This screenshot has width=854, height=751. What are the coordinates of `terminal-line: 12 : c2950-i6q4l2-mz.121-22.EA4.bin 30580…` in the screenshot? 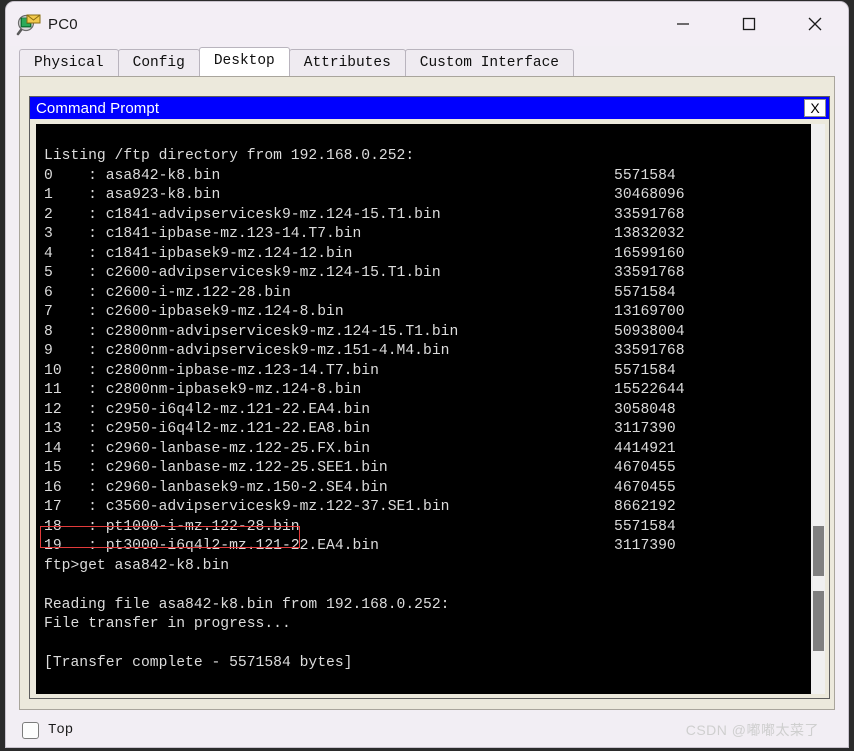 It's located at (427, 411).